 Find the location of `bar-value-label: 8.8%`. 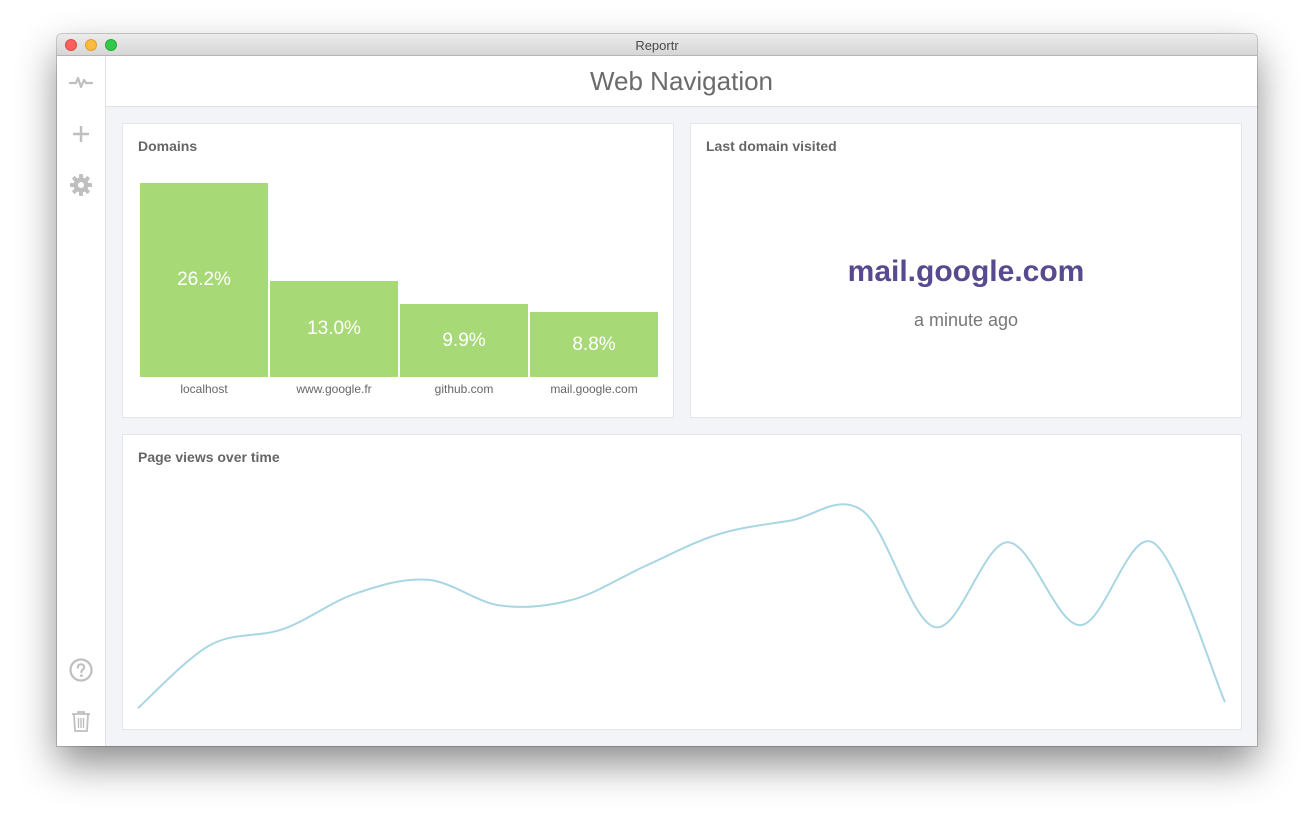

bar-value-label: 8.8% is located at coordinates (594, 344).